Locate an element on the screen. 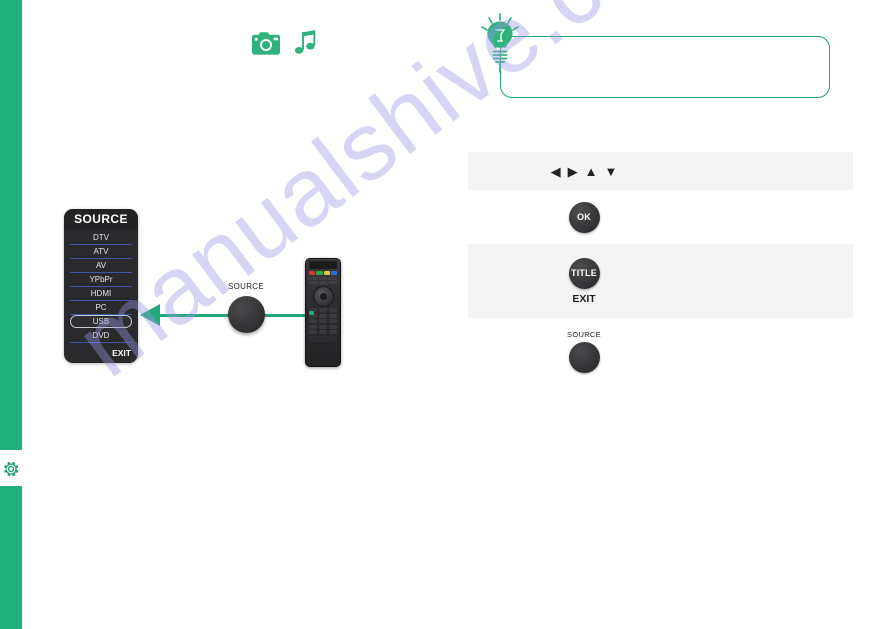  source-button-label: SOURCE is located at coordinates (584, 334).